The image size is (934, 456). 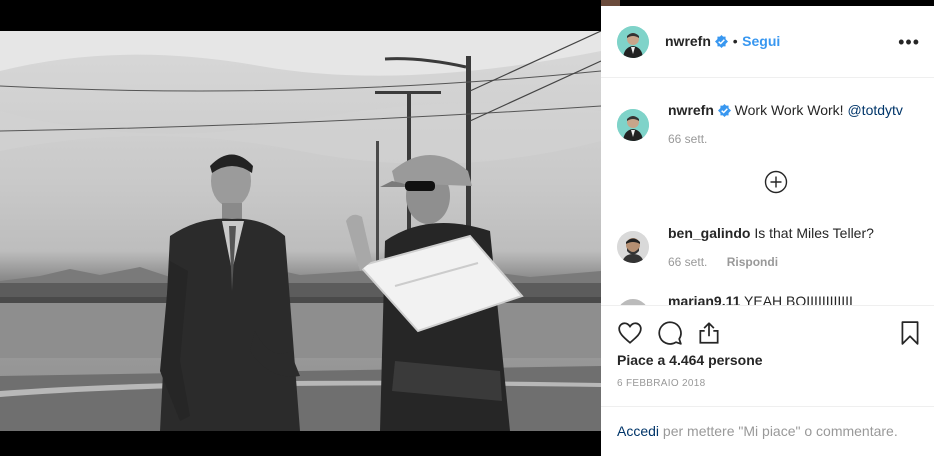 What do you see at coordinates (704, 299) in the screenshot?
I see `comment-username: marian9.11` at bounding box center [704, 299].